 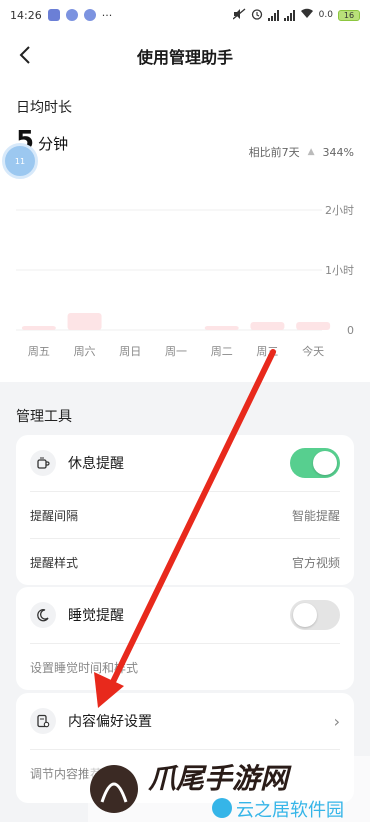 I want to click on x-tick-label: 周三, so click(x=267, y=351).